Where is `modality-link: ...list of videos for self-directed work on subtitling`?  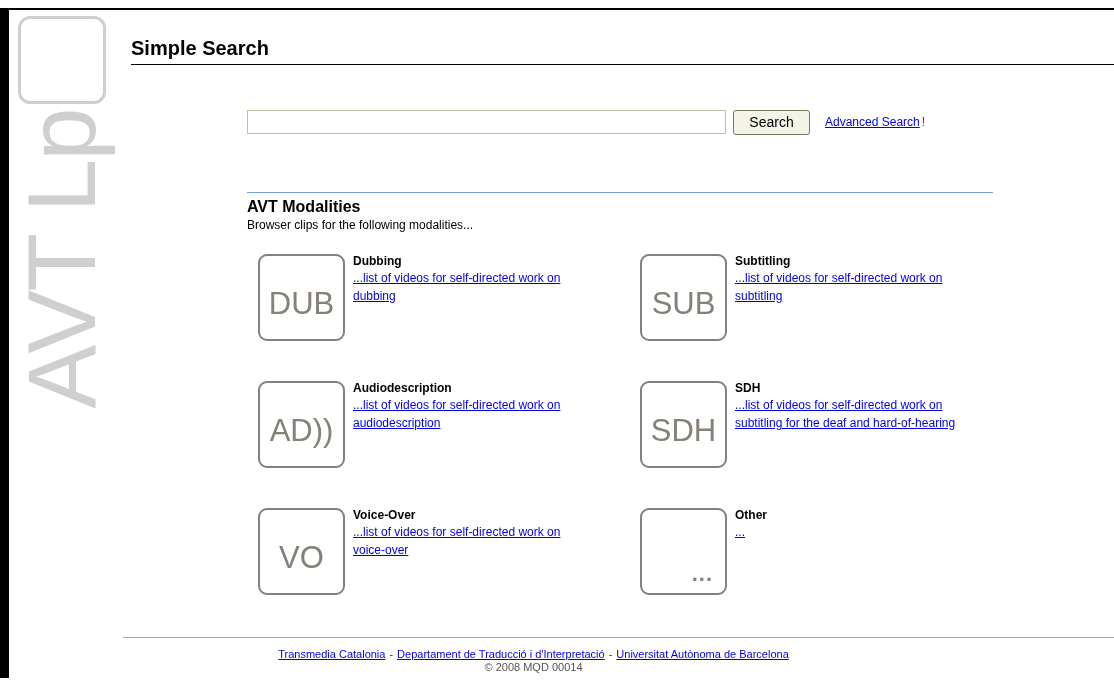
modality-link: ...list of videos for self-directed work on subtitling is located at coordinates (860, 287).